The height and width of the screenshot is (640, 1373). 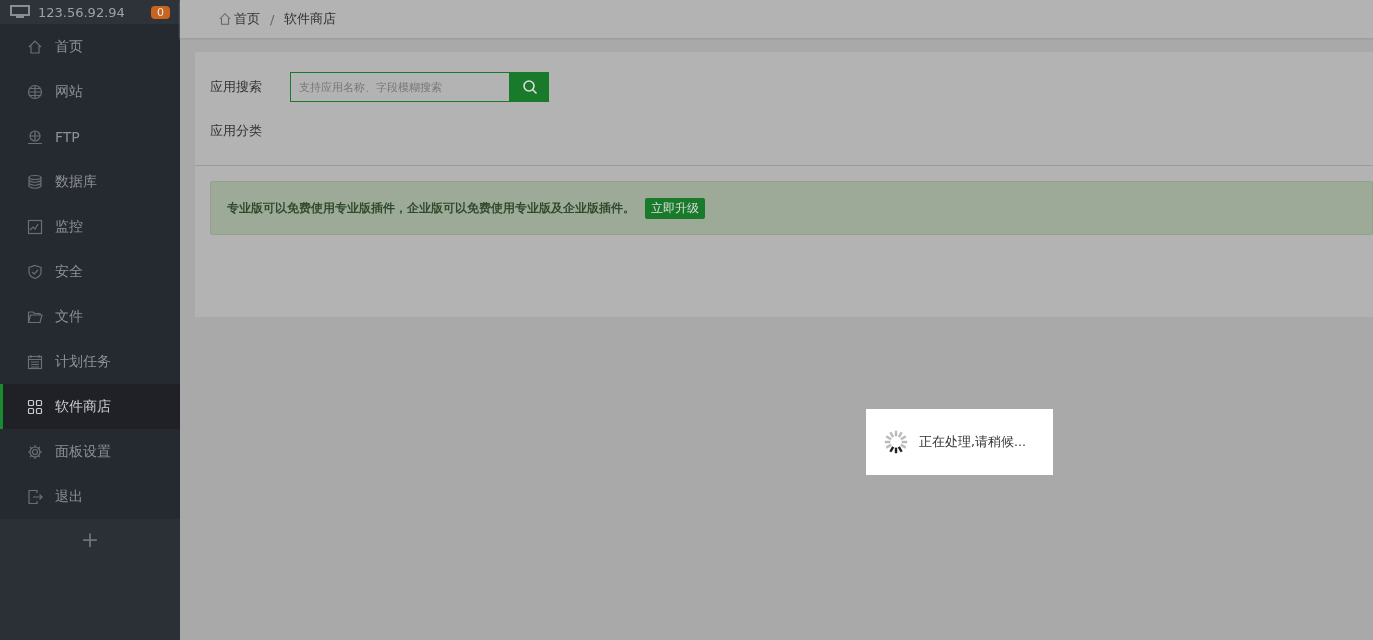 I want to click on sidebar-item: 数据库, so click(x=90, y=181).